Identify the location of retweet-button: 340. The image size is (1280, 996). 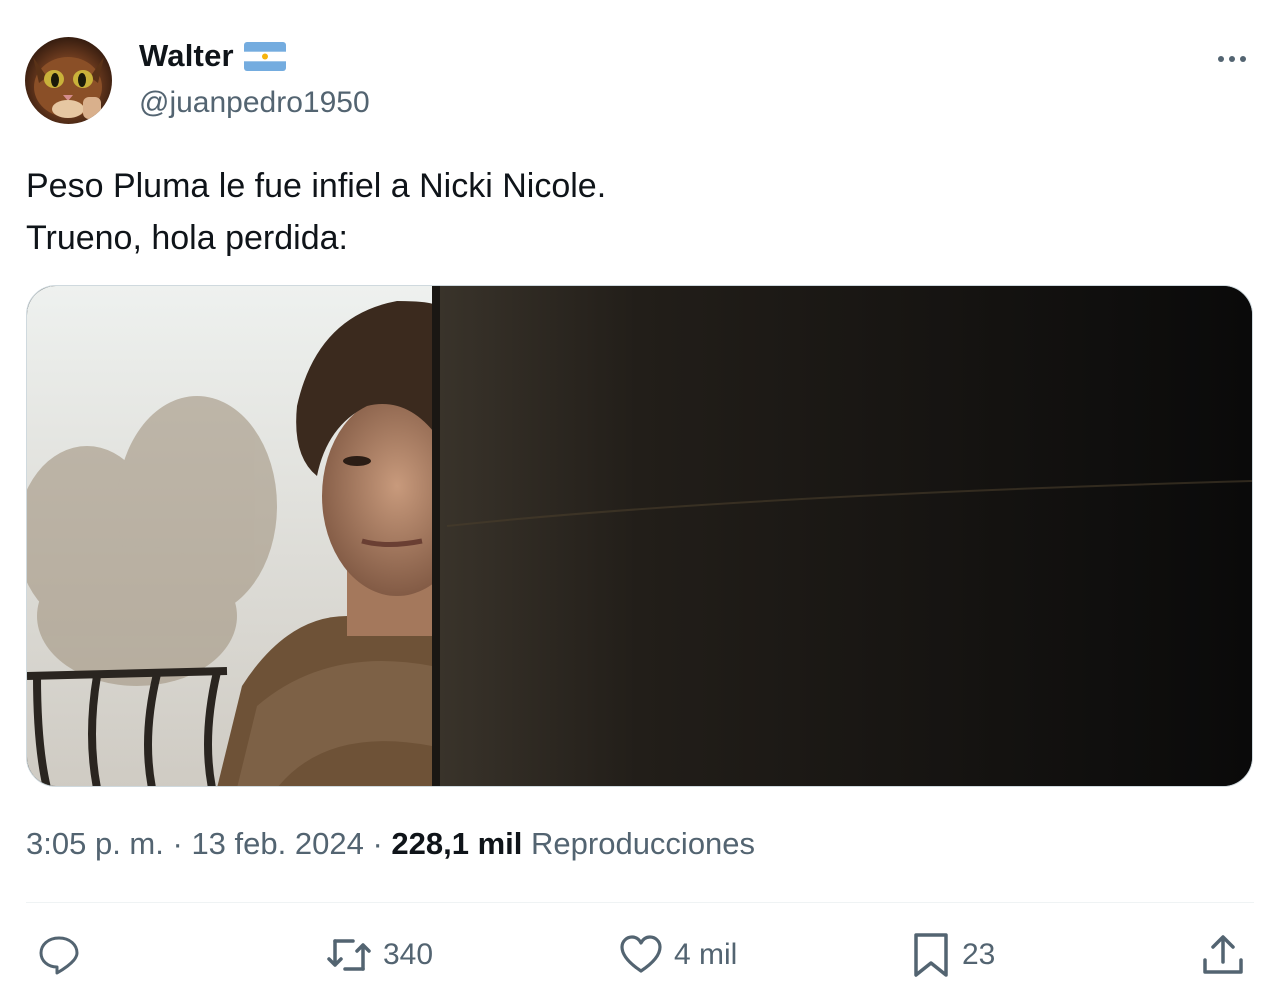
(379, 955).